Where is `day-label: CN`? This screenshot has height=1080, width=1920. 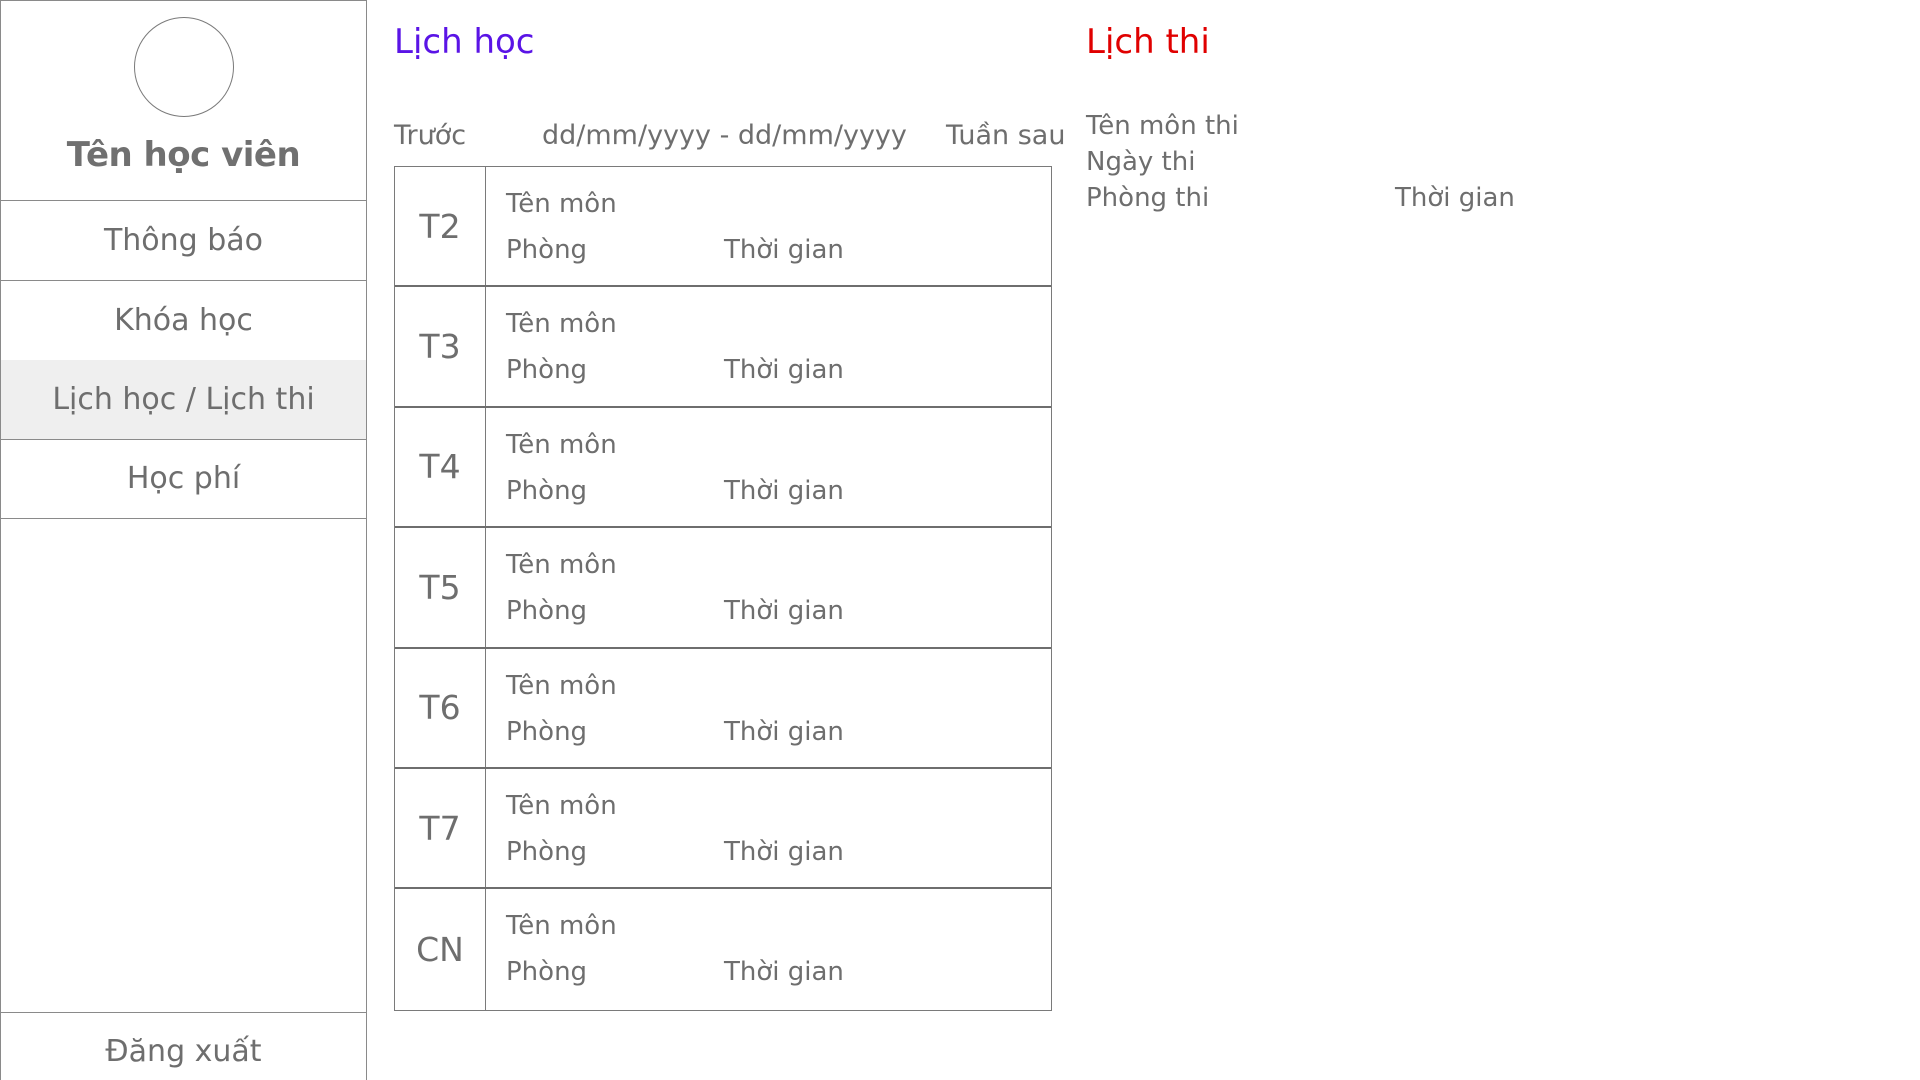 day-label: CN is located at coordinates (440, 949).